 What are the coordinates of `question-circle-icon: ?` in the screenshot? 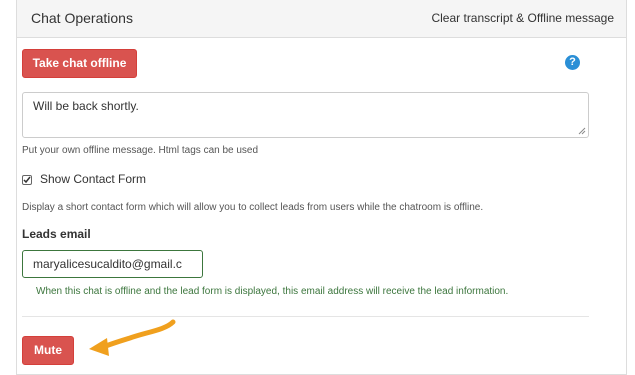 It's located at (572, 62).